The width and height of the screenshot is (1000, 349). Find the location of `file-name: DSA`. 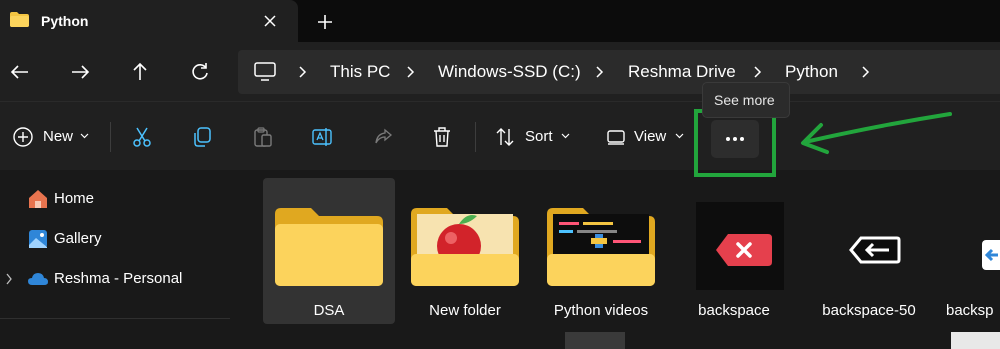

file-name: DSA is located at coordinates (329, 310).